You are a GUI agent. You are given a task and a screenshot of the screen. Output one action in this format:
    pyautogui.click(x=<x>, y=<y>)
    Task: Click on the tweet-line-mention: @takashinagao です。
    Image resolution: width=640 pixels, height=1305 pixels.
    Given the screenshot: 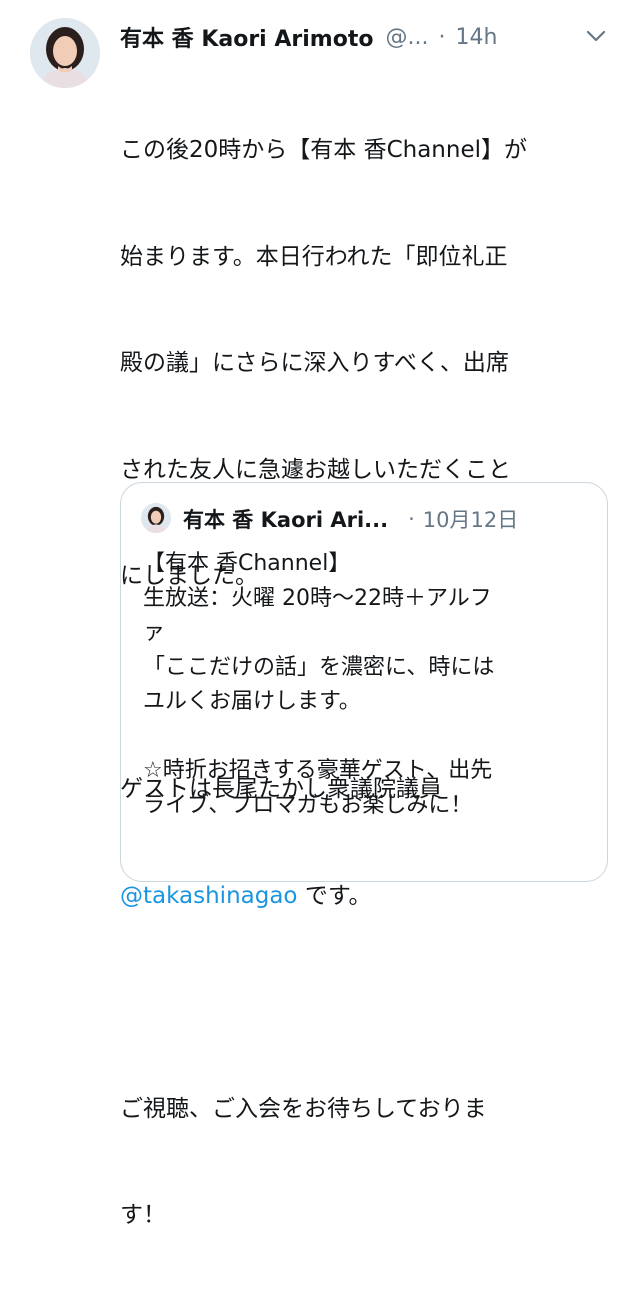 What is the action you would take?
    pyautogui.click(x=365, y=897)
    